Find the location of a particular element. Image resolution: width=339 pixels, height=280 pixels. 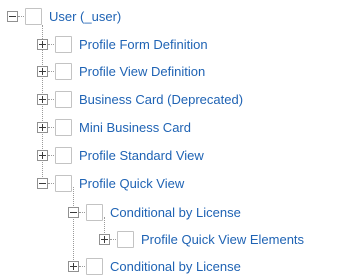

tree-node-label: Profile Quick View is located at coordinates (131, 183).